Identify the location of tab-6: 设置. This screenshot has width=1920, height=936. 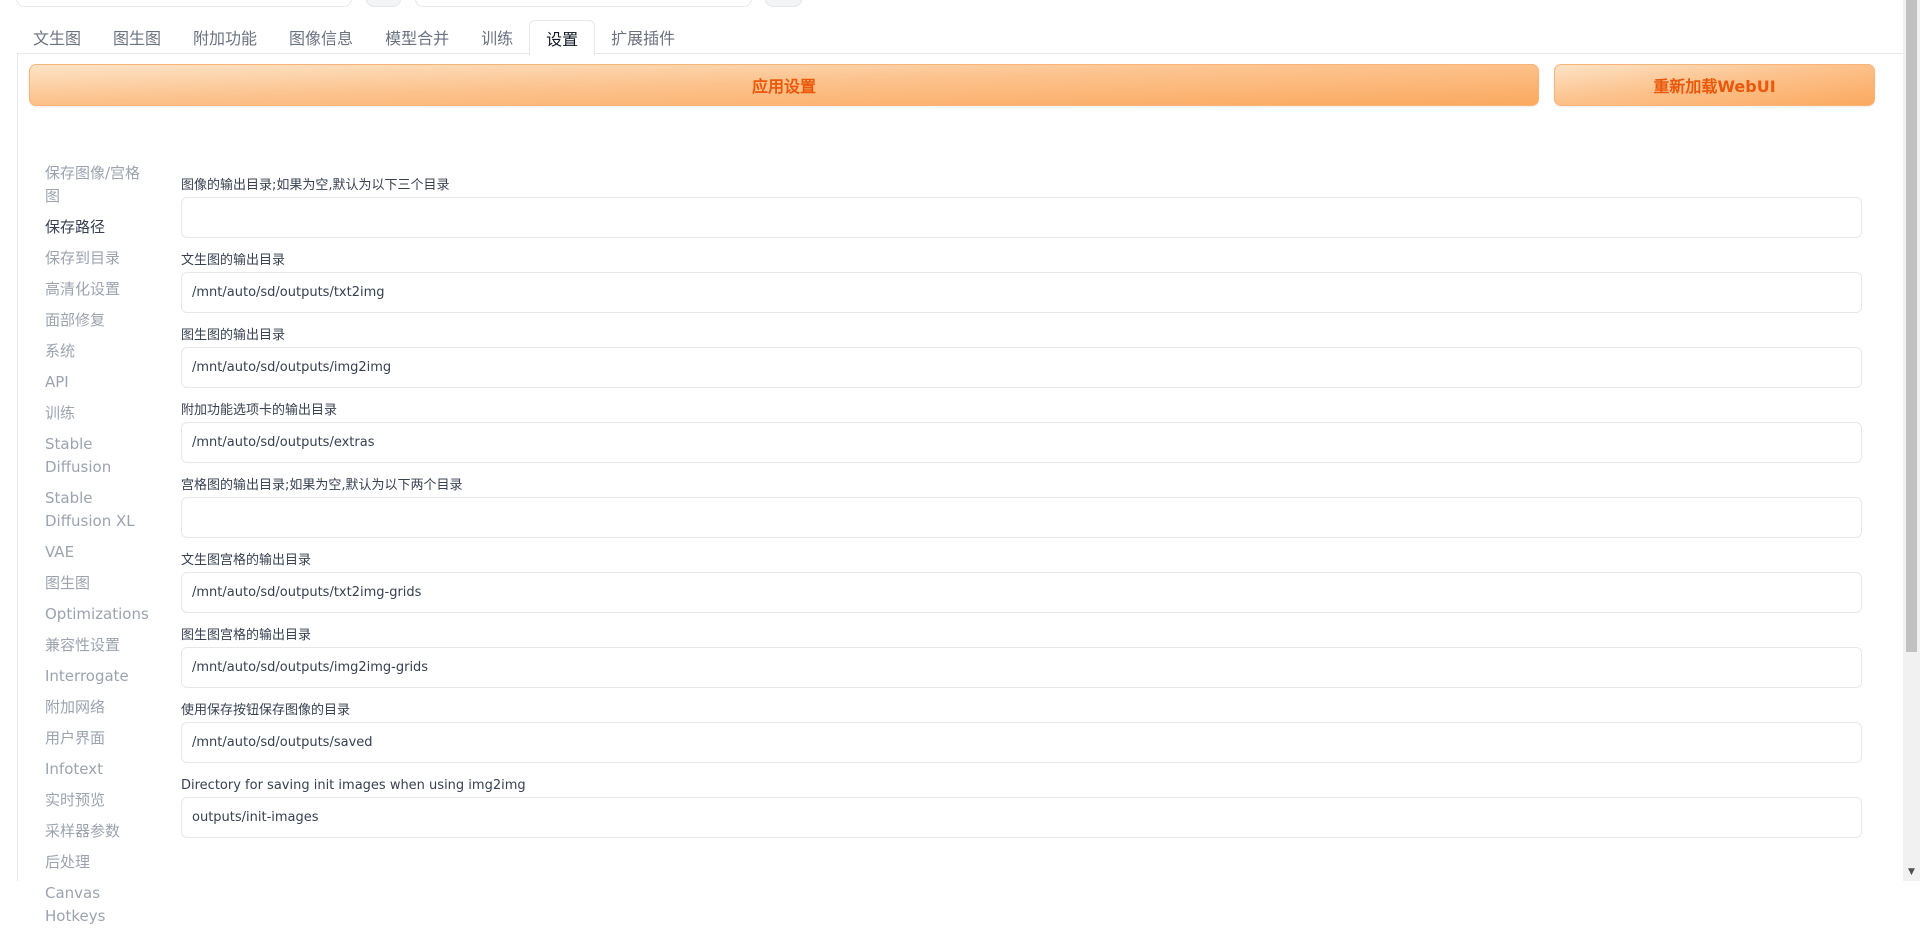
(562, 38).